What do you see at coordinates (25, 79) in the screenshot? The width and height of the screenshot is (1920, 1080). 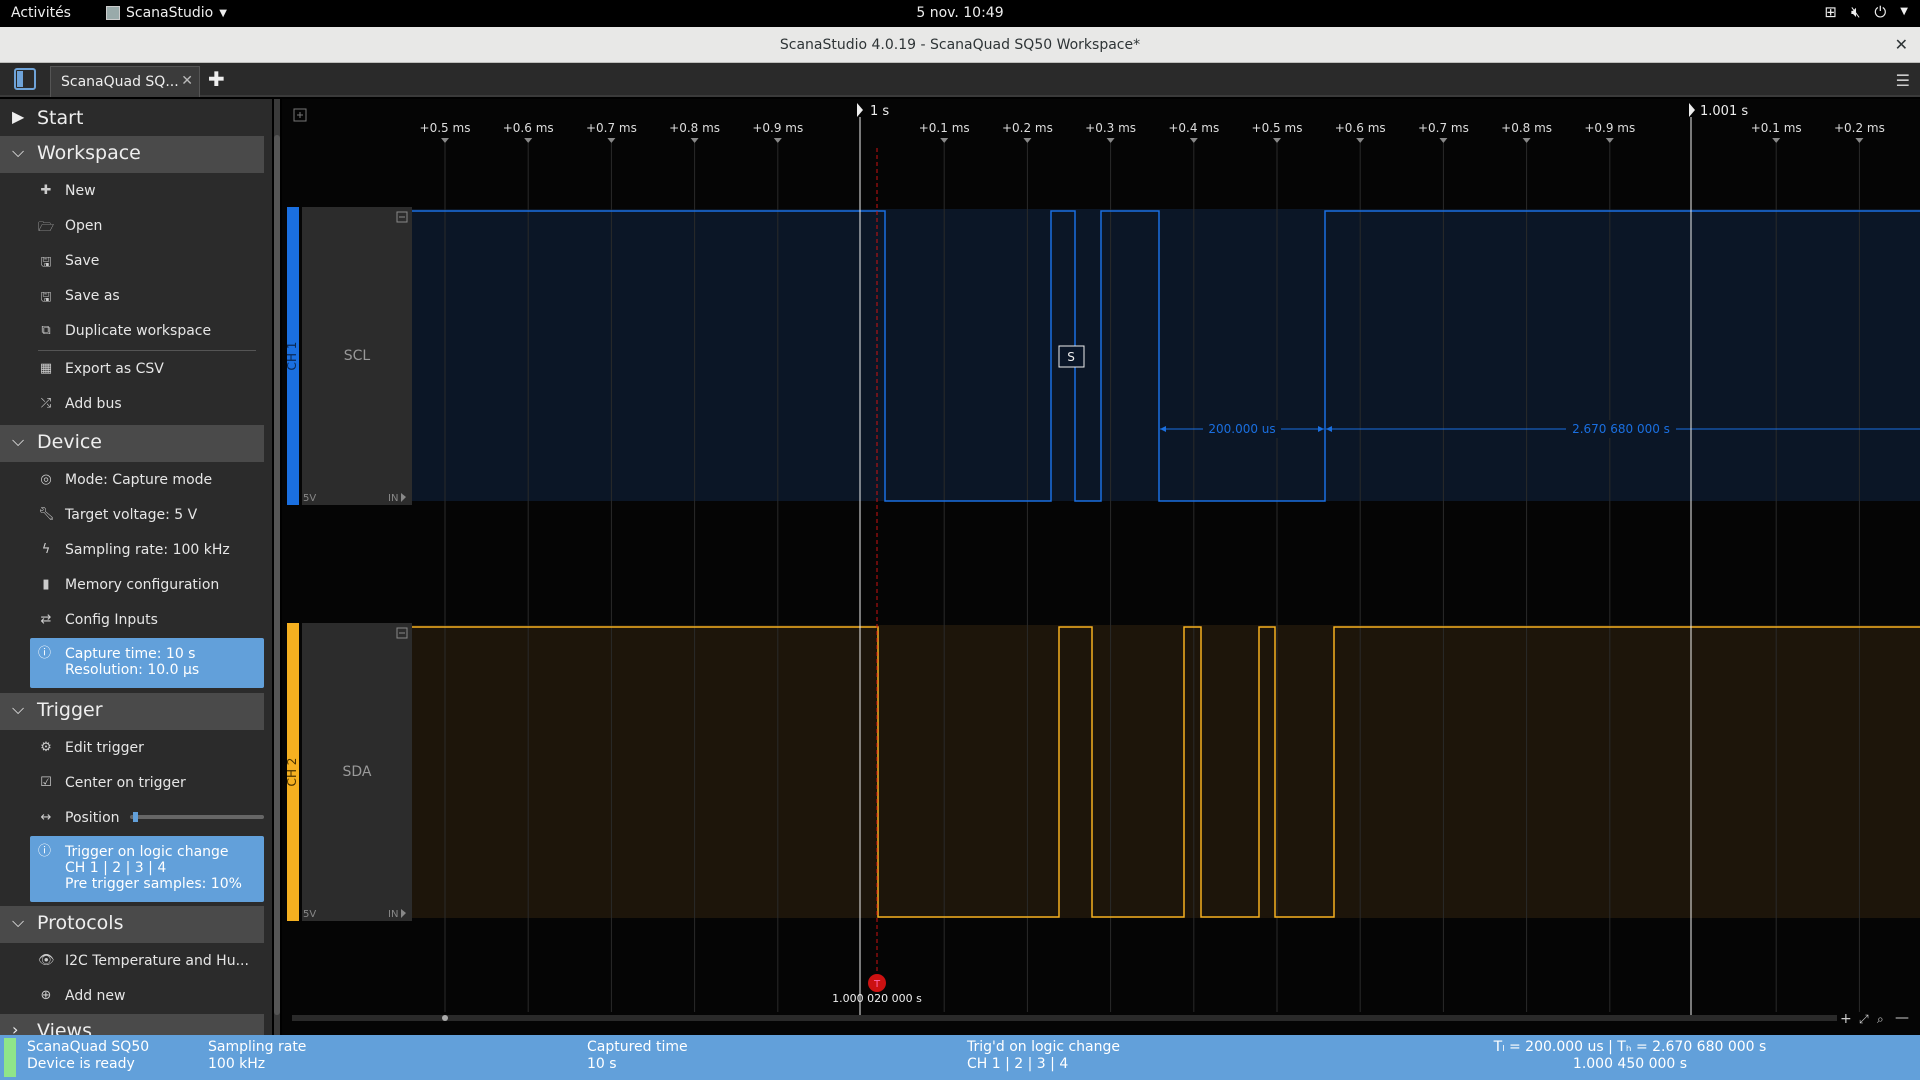 I see `toggle-sidebar-icon` at bounding box center [25, 79].